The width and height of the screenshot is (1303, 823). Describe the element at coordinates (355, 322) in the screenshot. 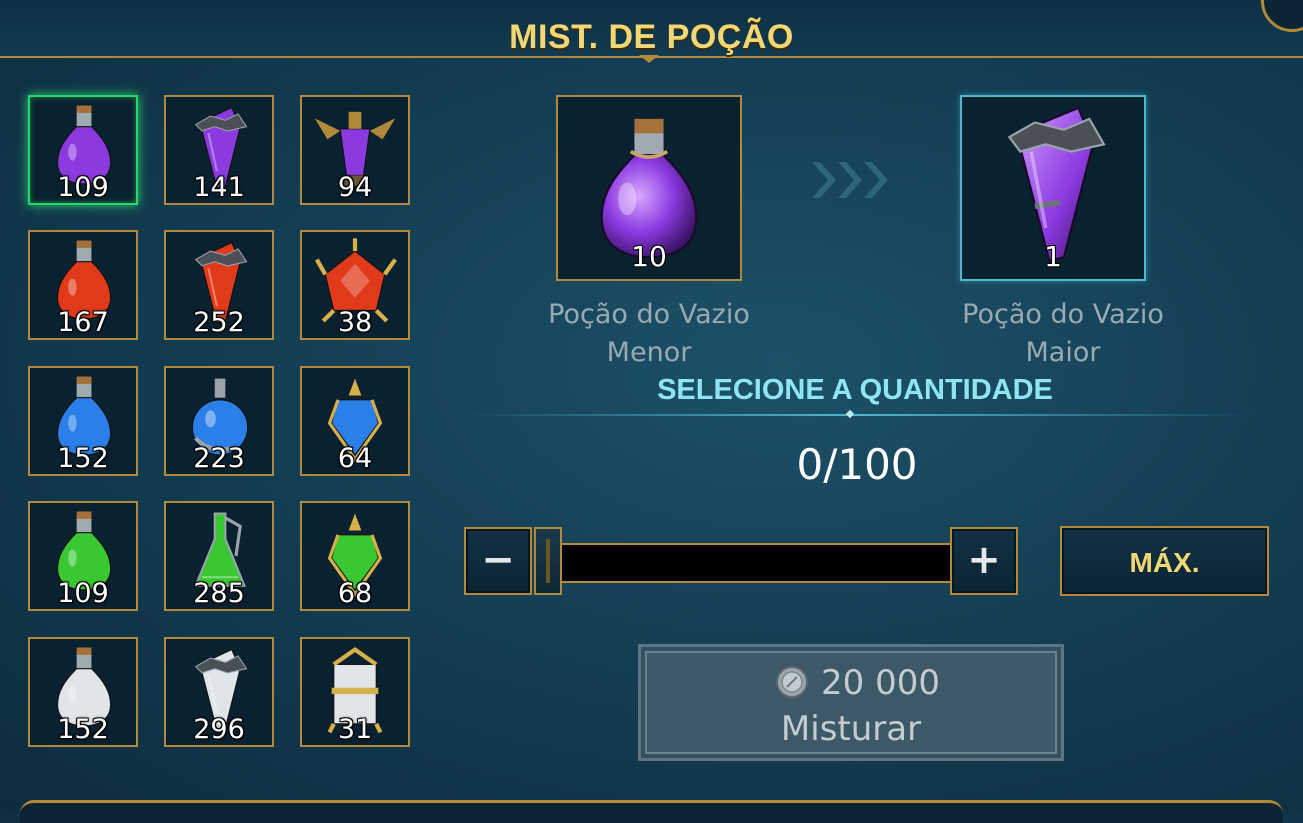

I see `potion-count: 38` at that location.